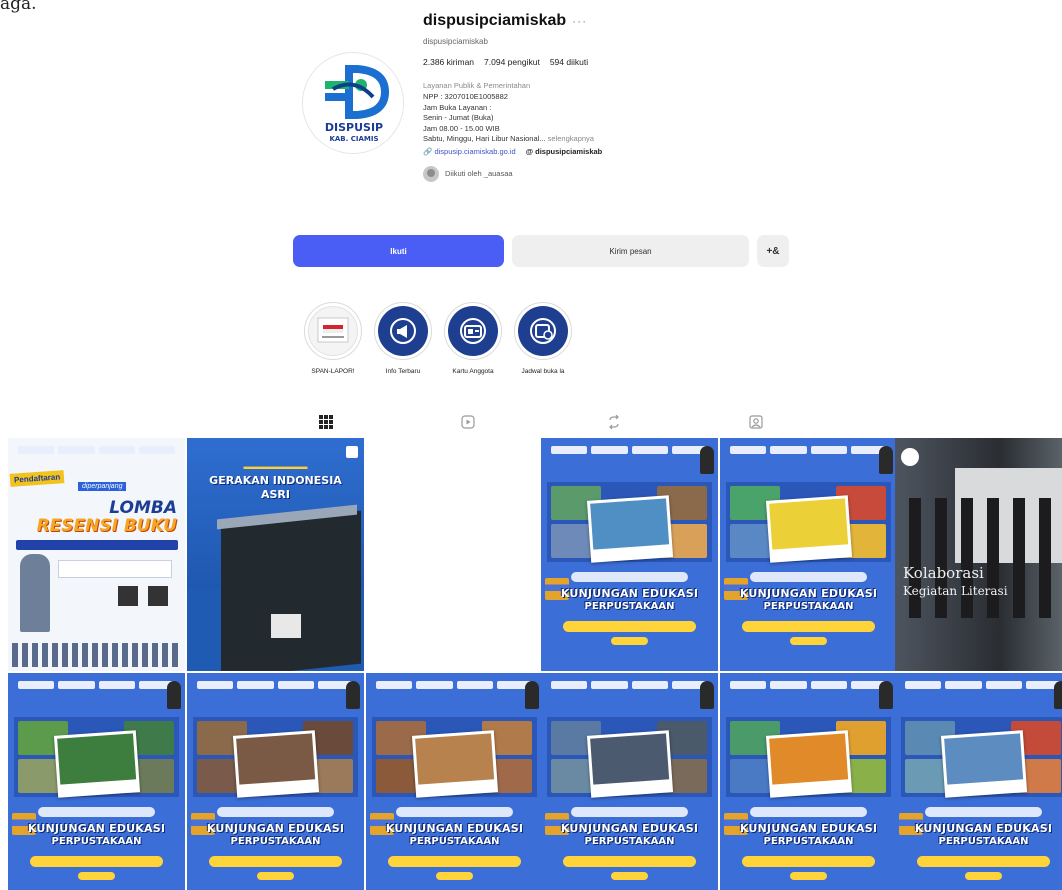 The height and width of the screenshot is (890, 1062). I want to click on follow-button: Ikuti, so click(398, 251).